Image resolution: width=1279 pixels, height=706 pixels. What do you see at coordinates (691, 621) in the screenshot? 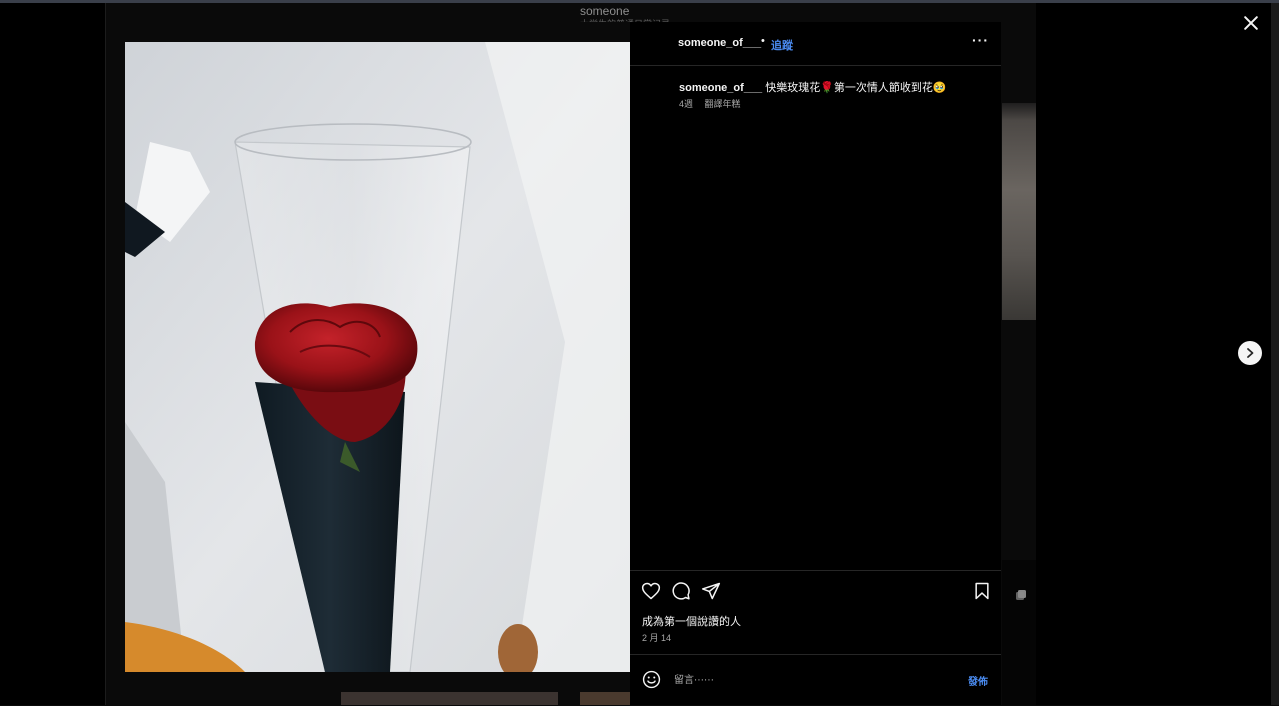
I see `likes-text: 成為第一個說讚的人` at bounding box center [691, 621].